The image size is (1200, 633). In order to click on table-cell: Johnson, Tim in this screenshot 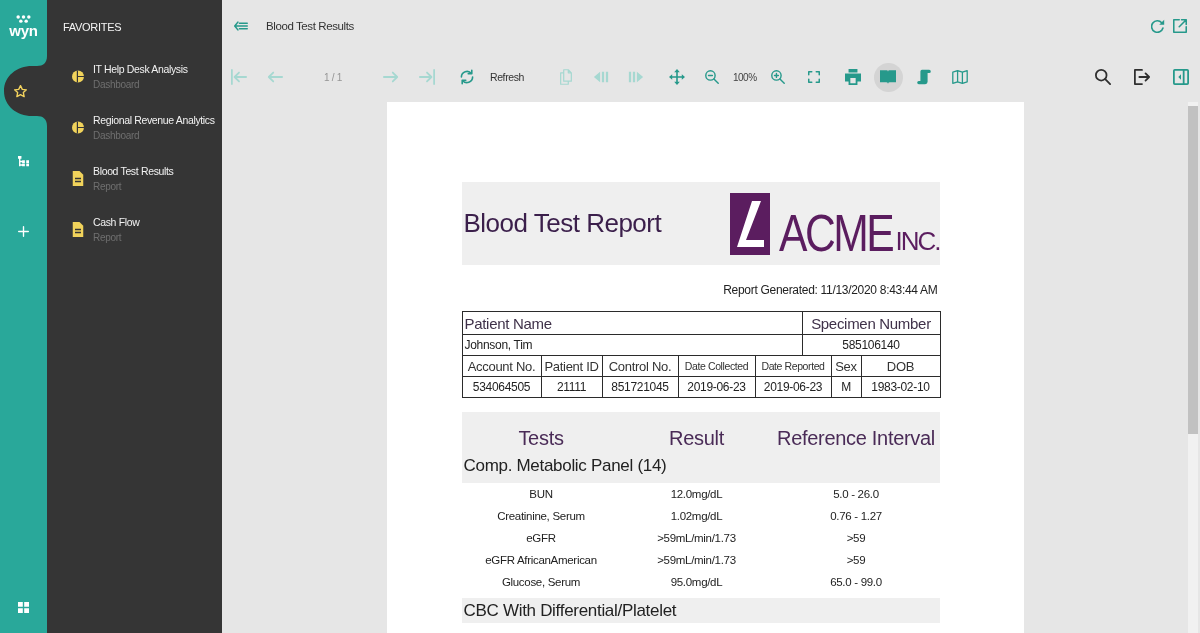, I will do `click(632, 345)`.